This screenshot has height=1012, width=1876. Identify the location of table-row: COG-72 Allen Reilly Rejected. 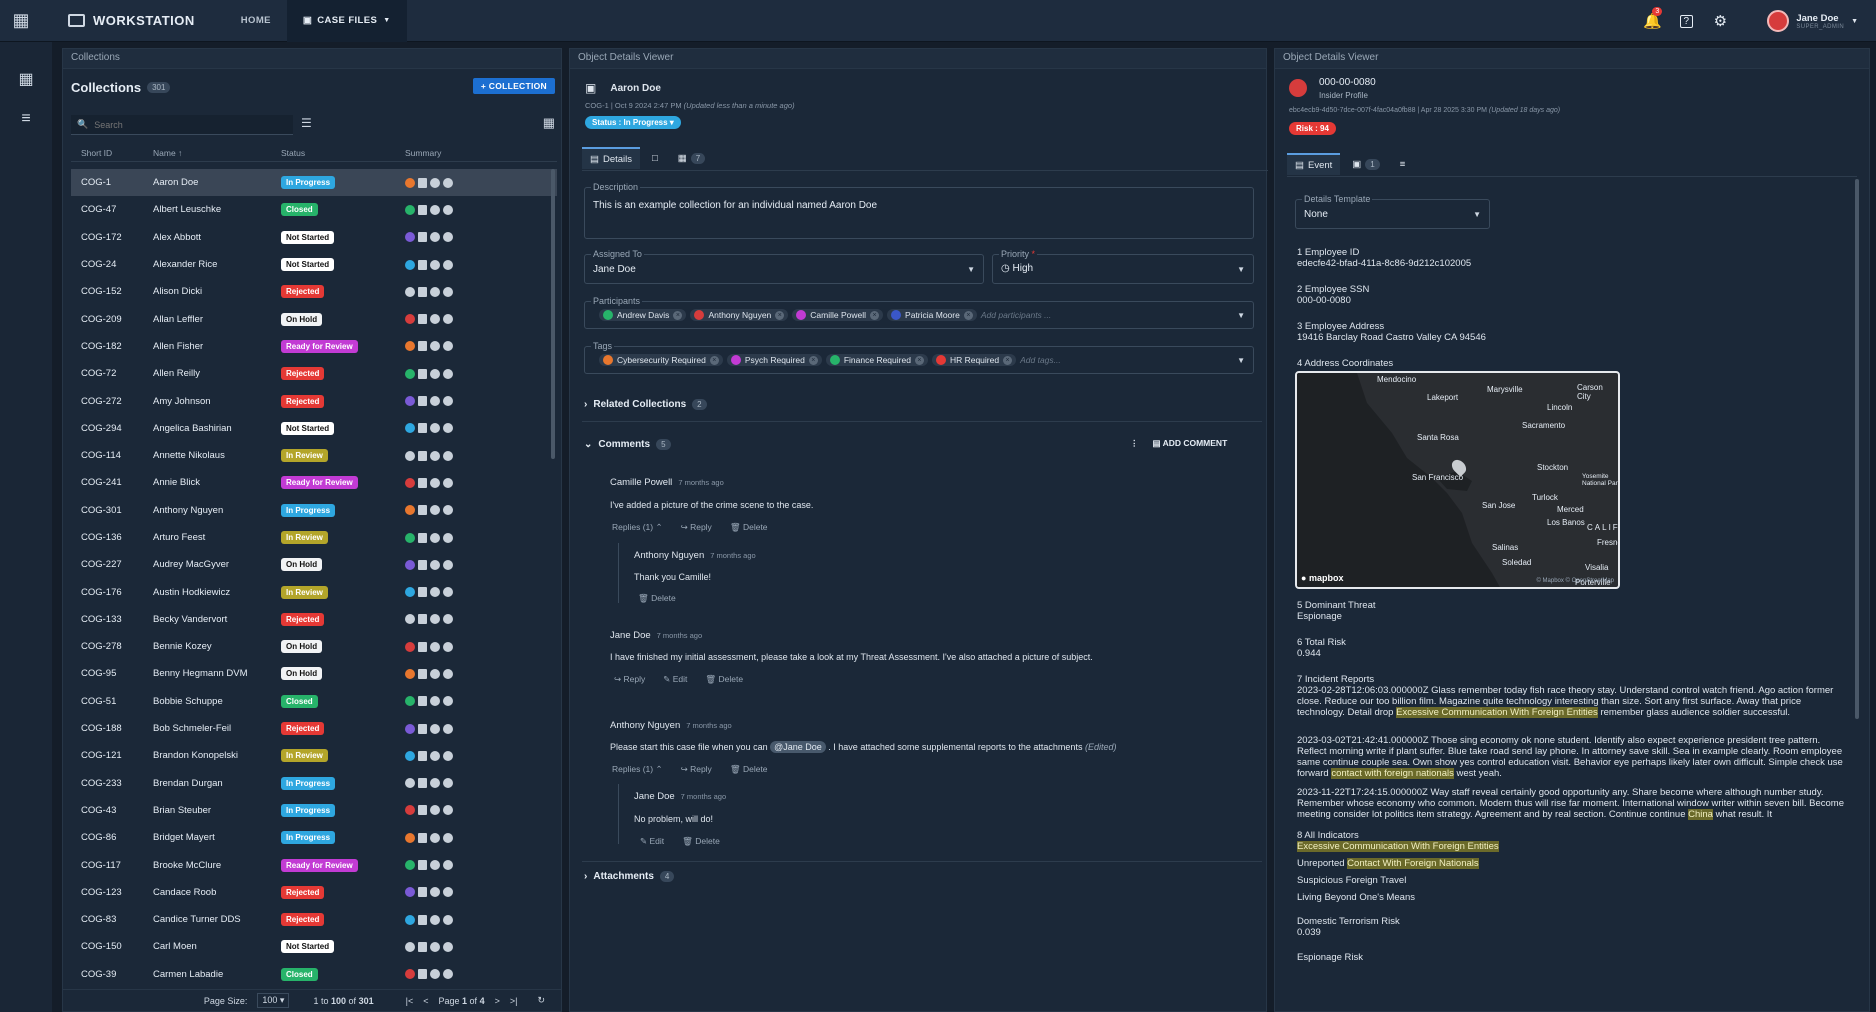
(314, 373).